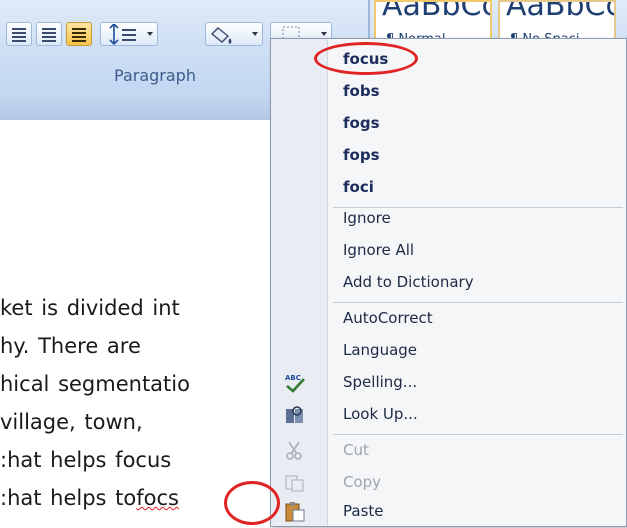  Describe the element at coordinates (361, 155) in the screenshot. I see `suggestion-label: fops` at that location.